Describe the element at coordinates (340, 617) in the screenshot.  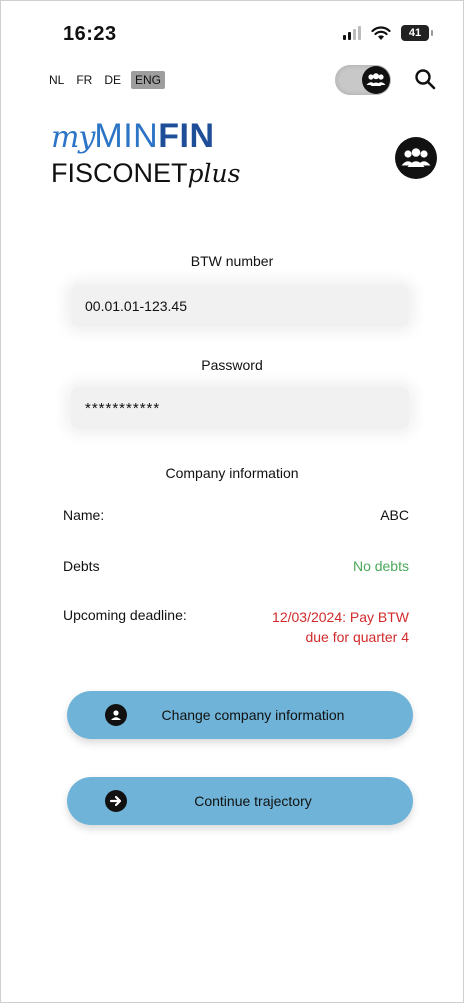
I see `deadline-line1: 12/03/2024: Pay BTW` at that location.